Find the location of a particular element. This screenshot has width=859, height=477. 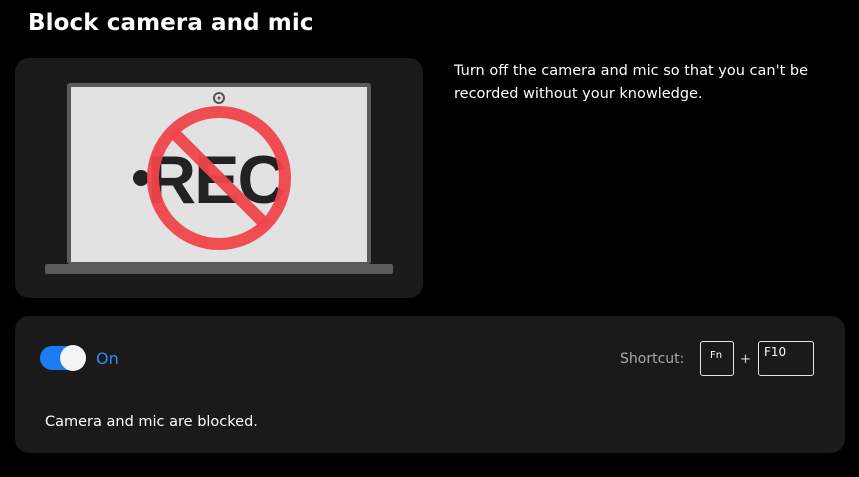

page-title: Block camera and mic is located at coordinates (171, 23).